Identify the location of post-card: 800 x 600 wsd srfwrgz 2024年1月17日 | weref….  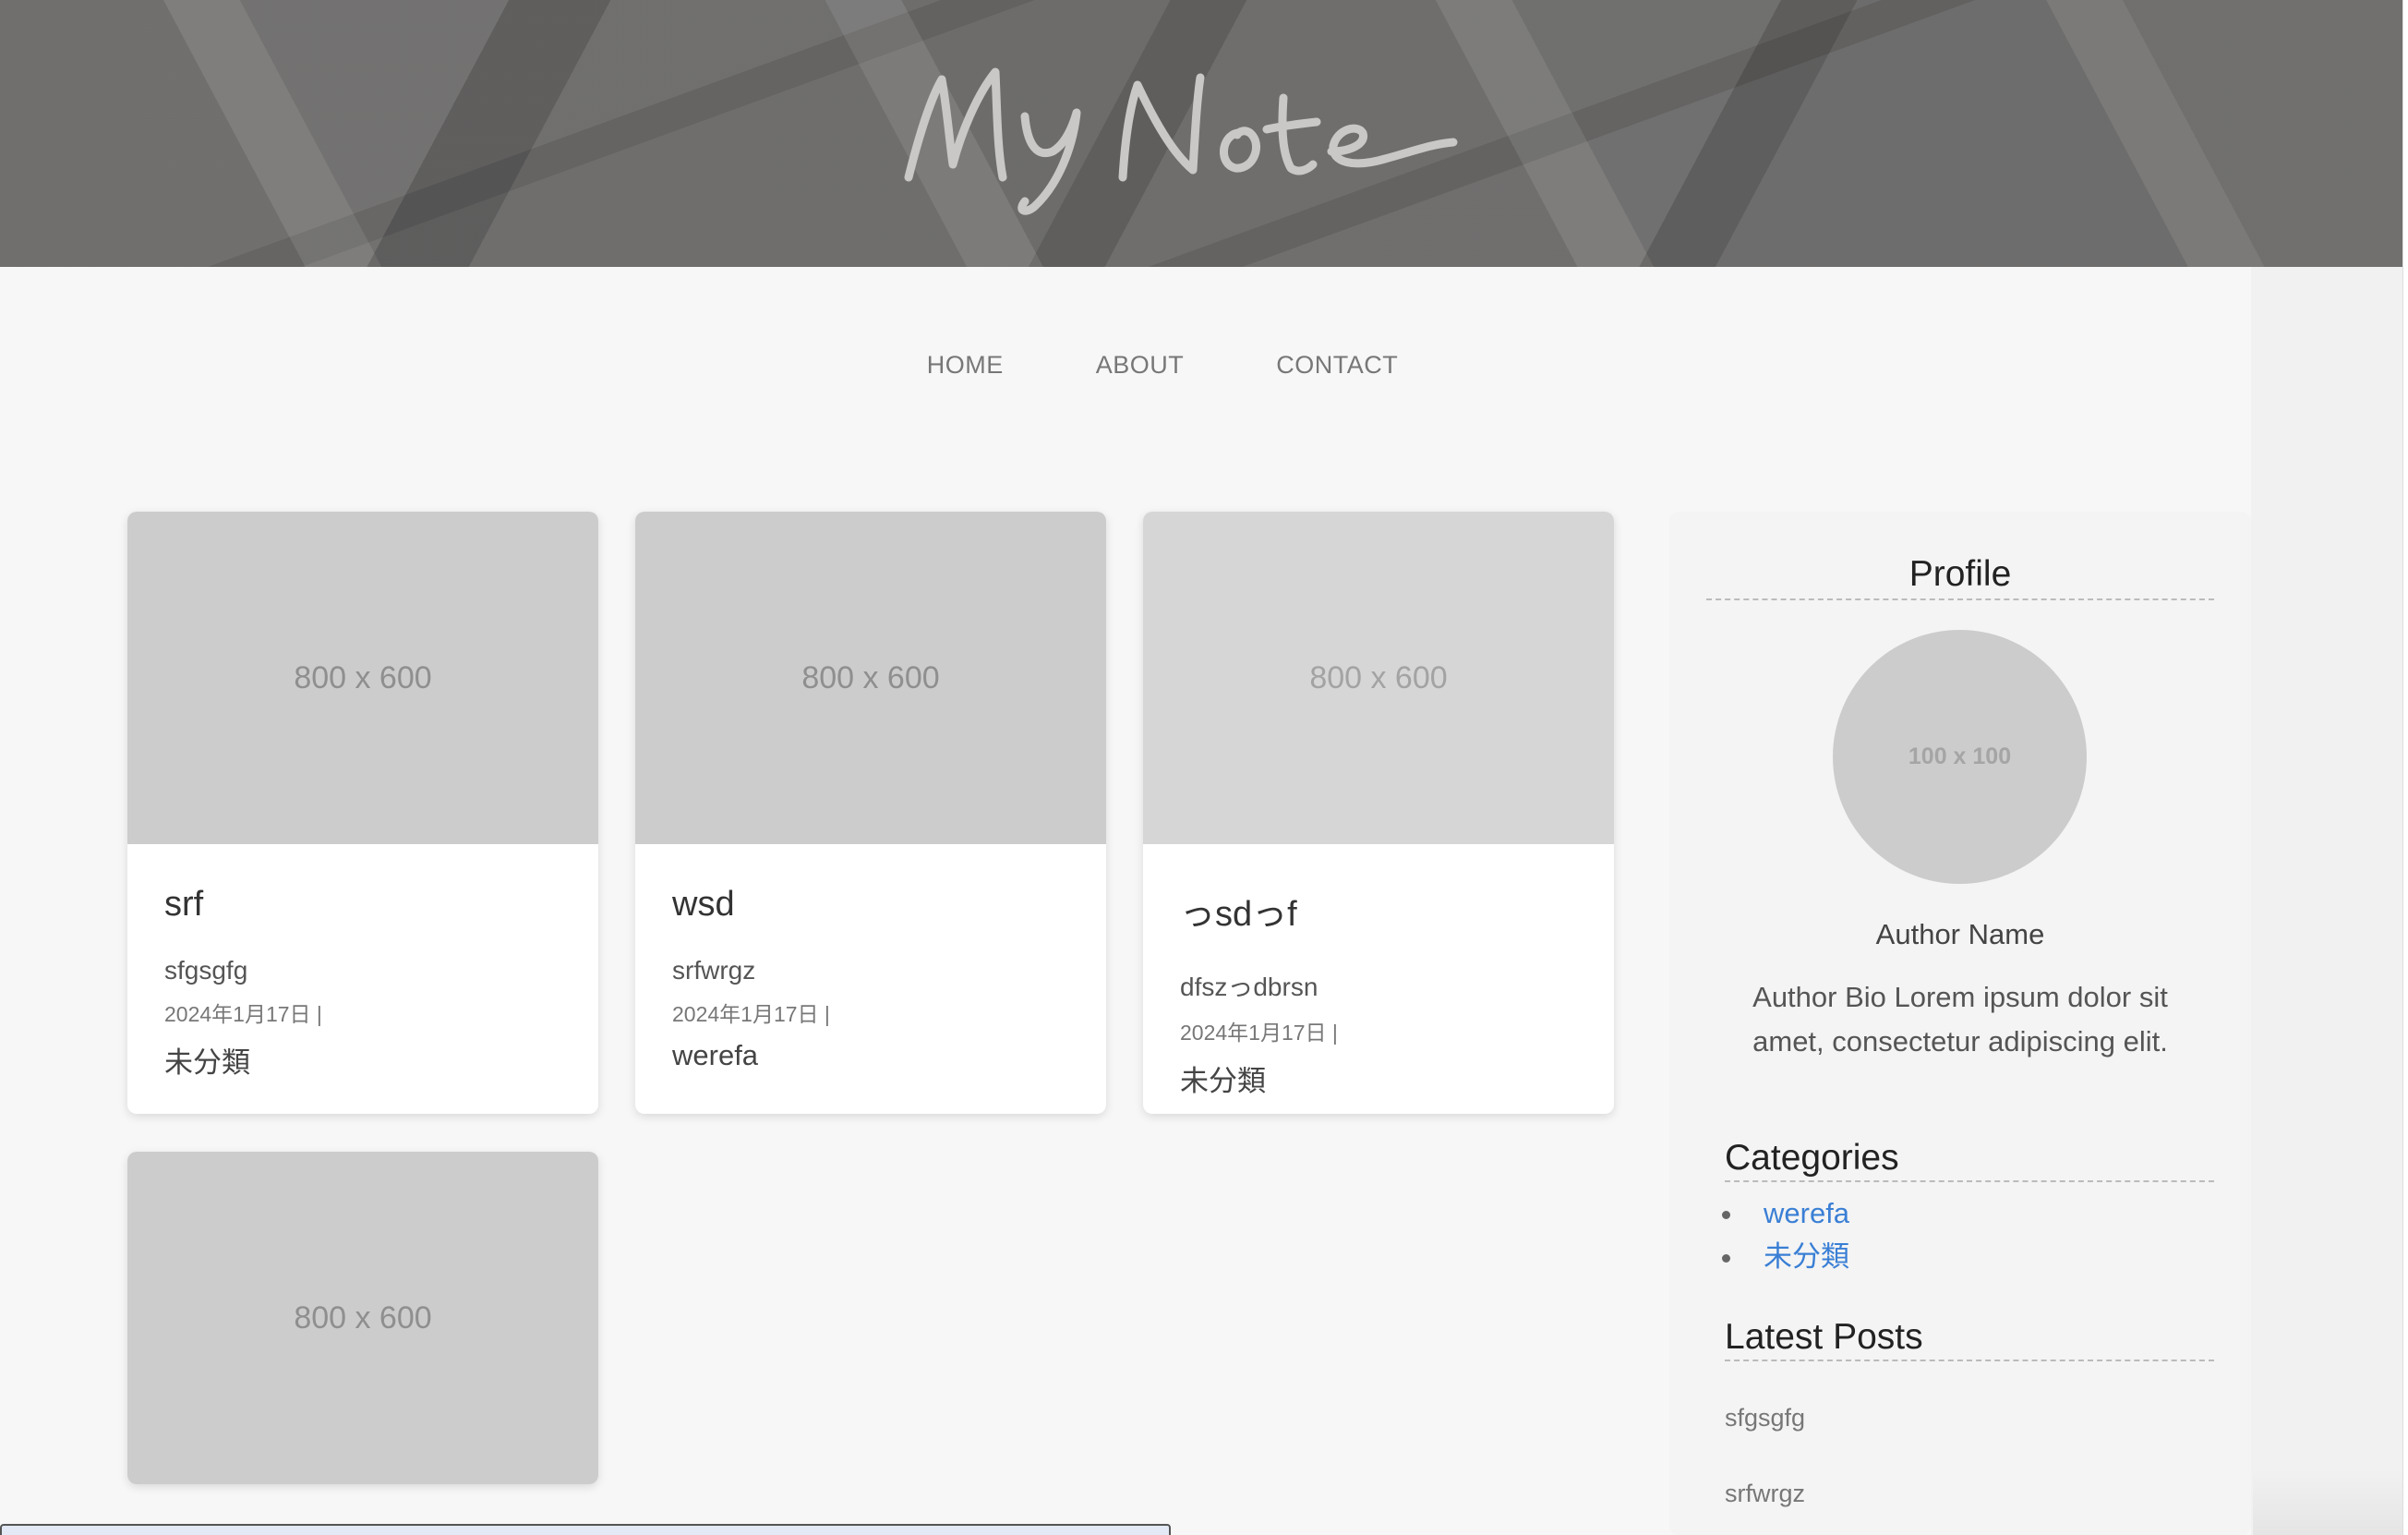
(870, 813).